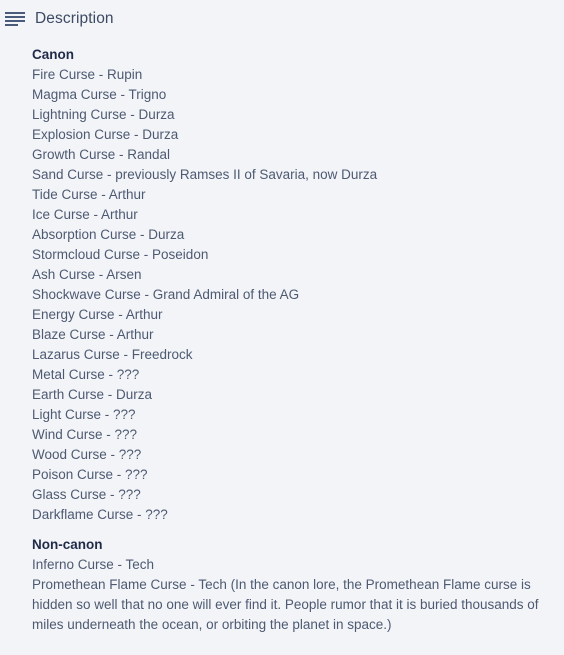  Describe the element at coordinates (89, 194) in the screenshot. I see `list-item: Tide Curse - Arthur` at that location.